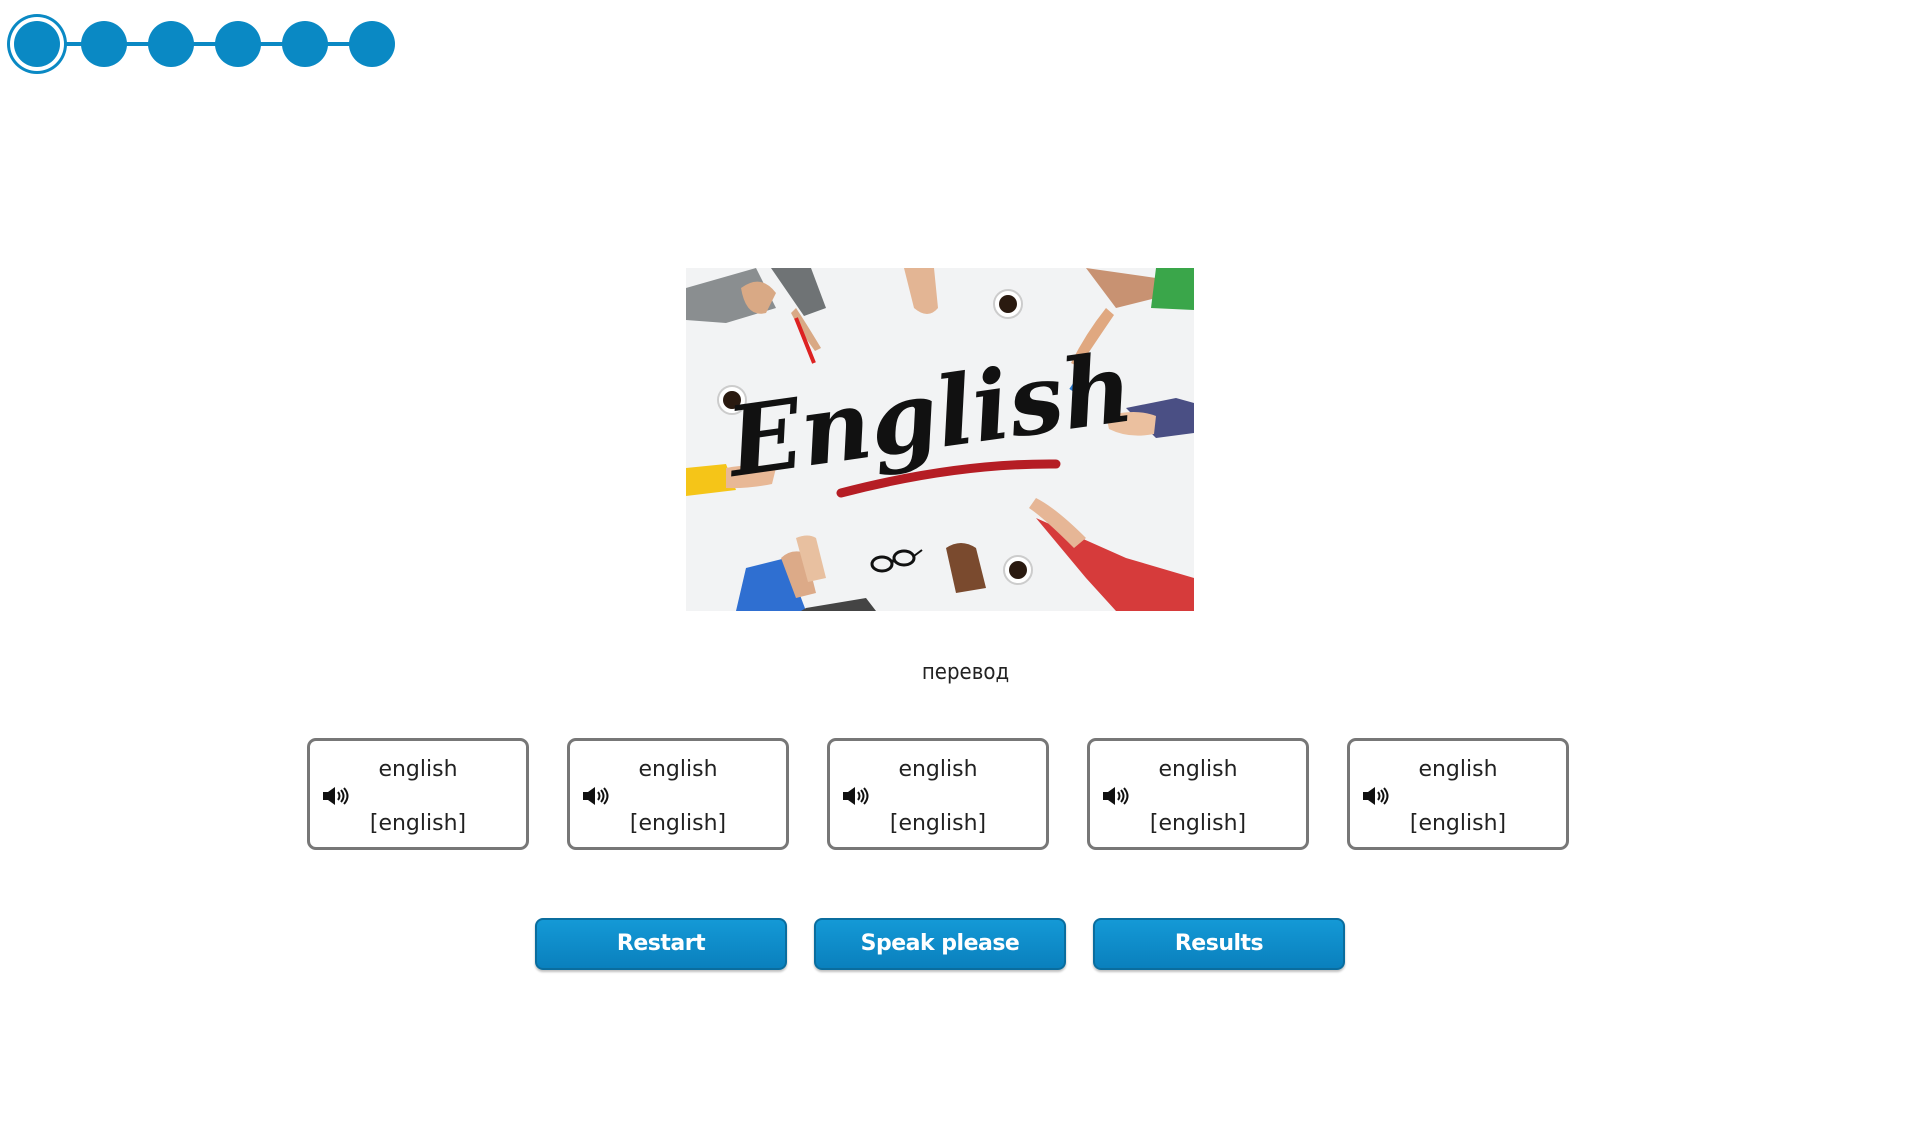 The height and width of the screenshot is (1126, 1931). Describe the element at coordinates (940, 439) in the screenshot. I see `word-picture: English` at that location.